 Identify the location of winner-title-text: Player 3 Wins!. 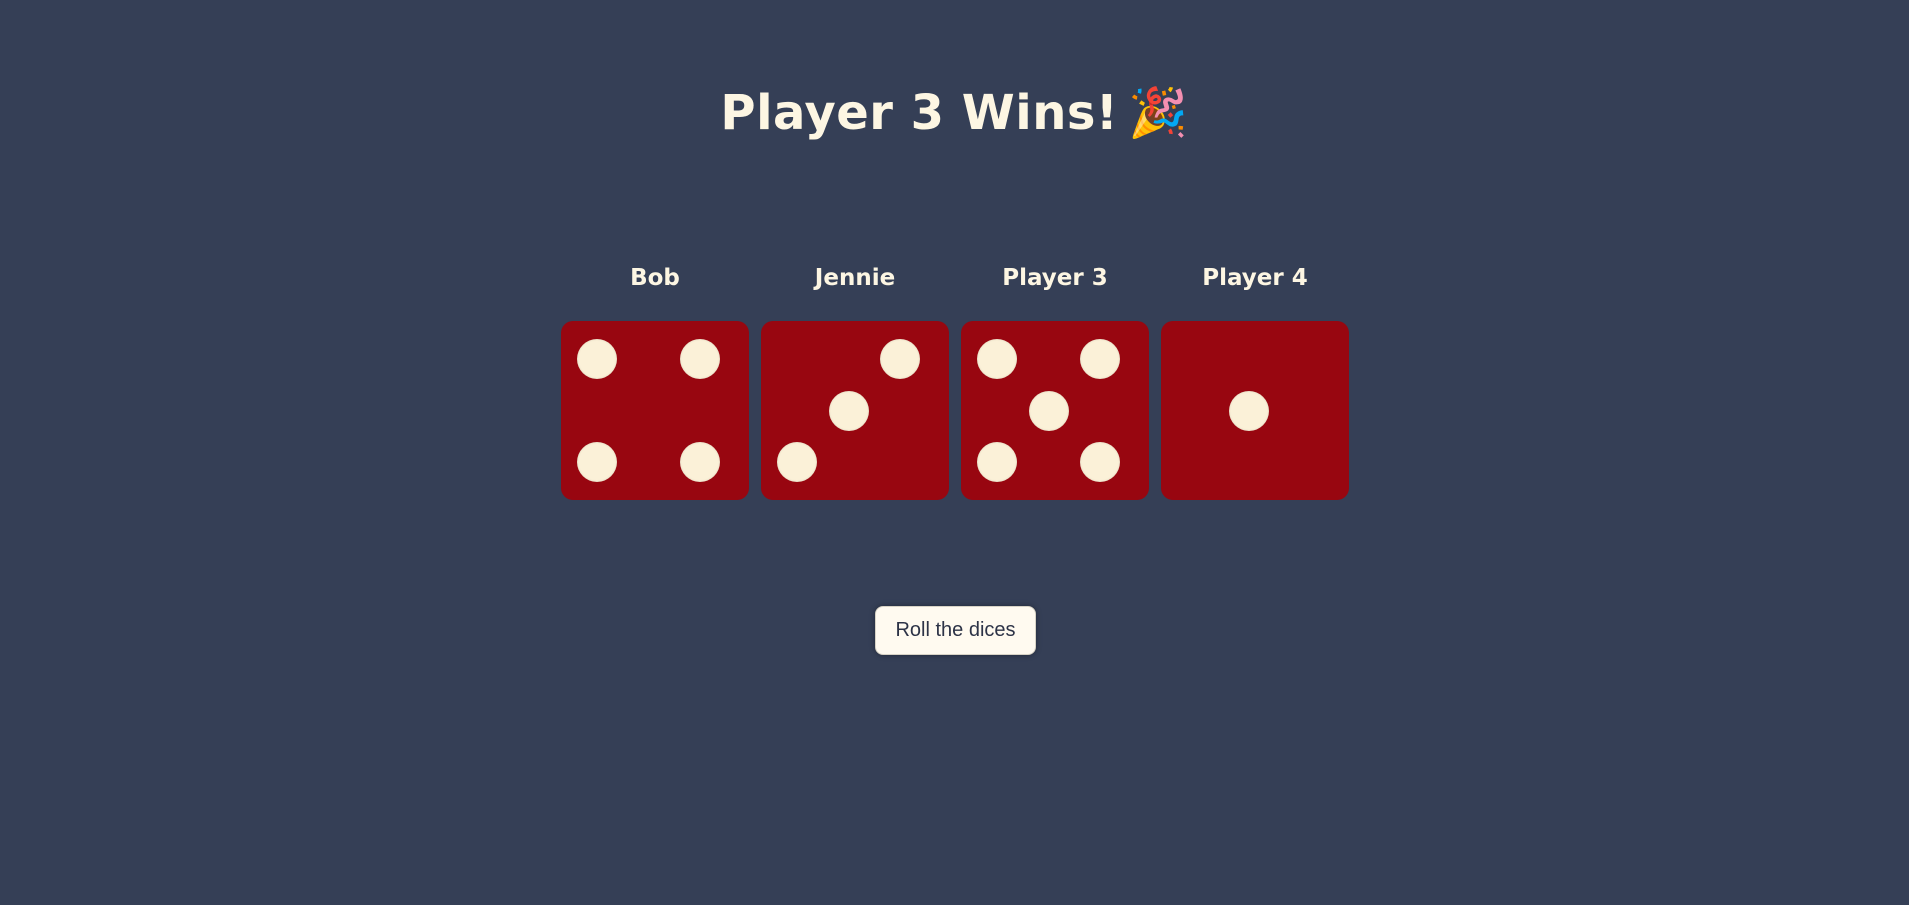
(919, 113).